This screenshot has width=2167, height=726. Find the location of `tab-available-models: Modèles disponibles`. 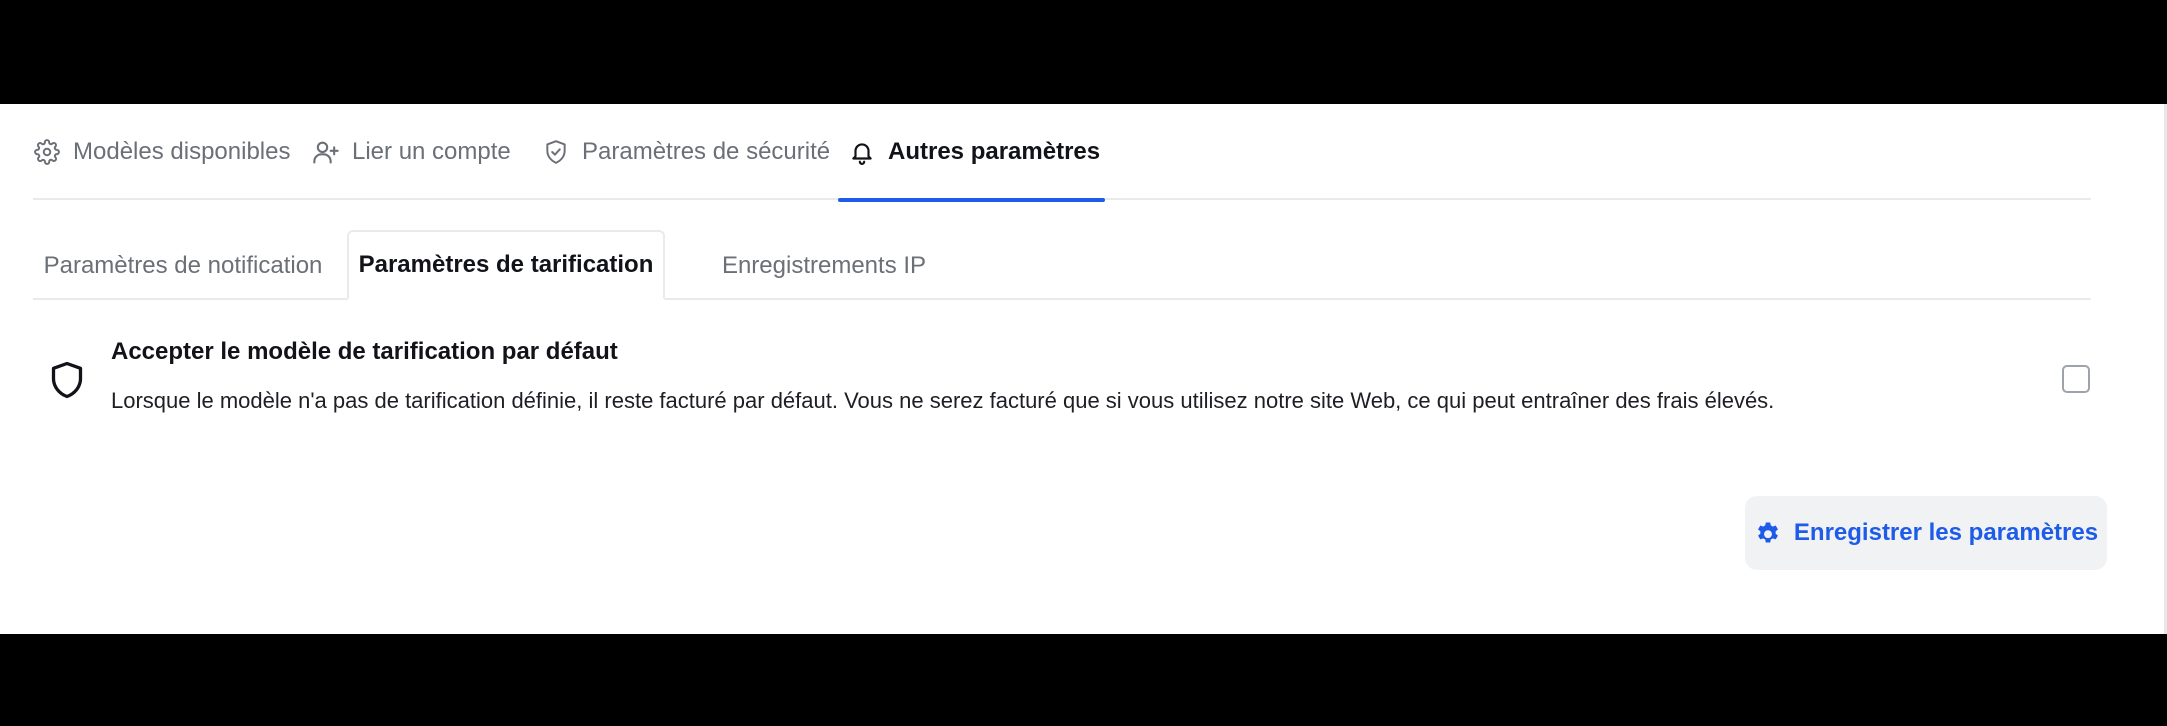

tab-available-models: Modèles disponibles is located at coordinates (161, 152).